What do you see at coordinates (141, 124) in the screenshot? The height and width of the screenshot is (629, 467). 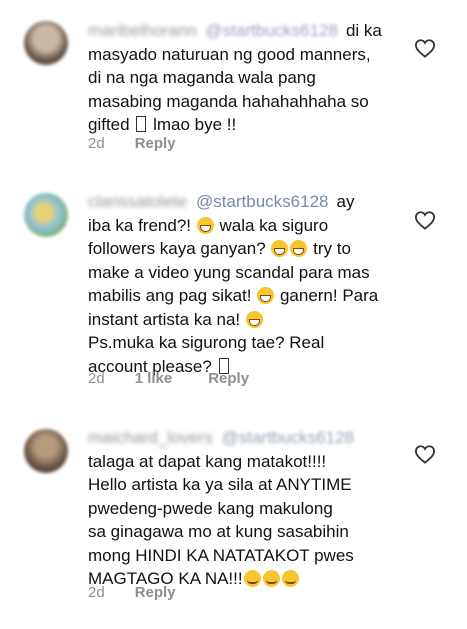 I see `missing-glyph-icon` at bounding box center [141, 124].